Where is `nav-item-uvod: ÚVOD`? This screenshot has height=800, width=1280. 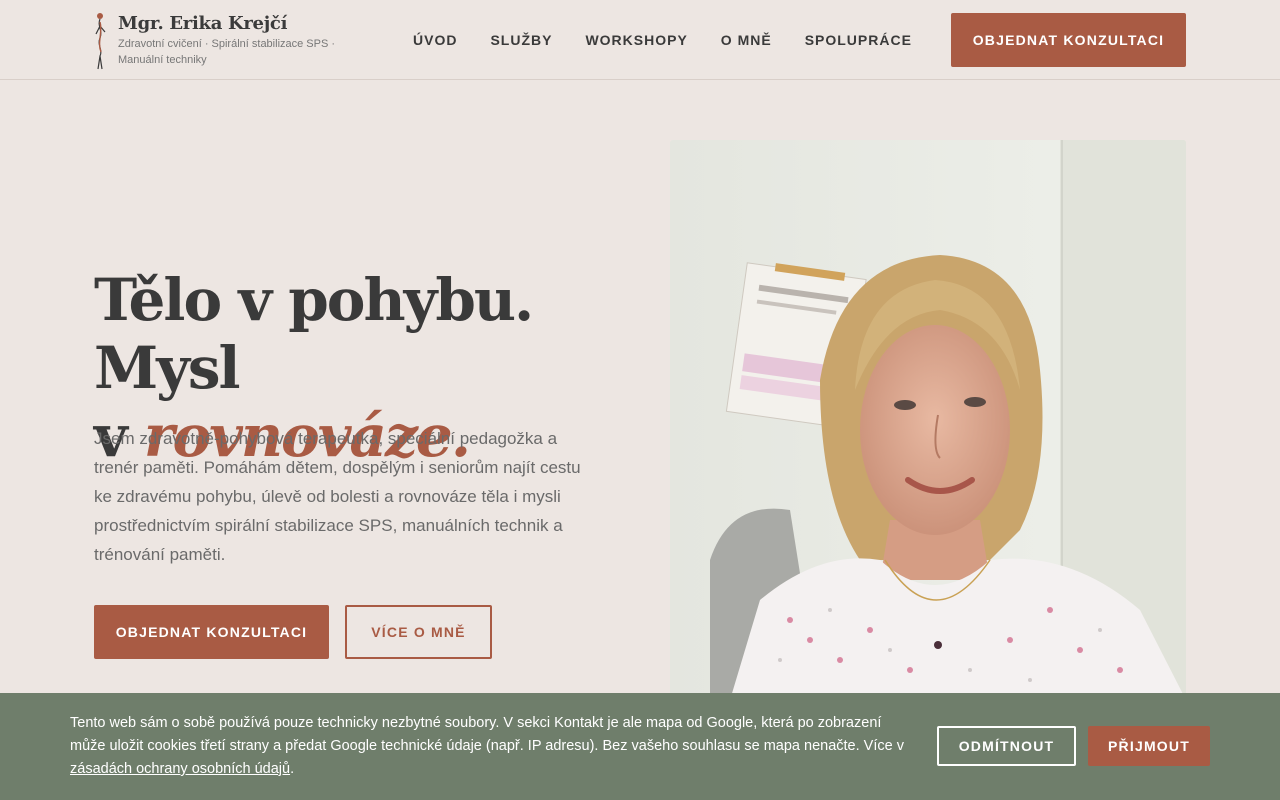
nav-item-uvod: ÚVOD is located at coordinates (435, 40).